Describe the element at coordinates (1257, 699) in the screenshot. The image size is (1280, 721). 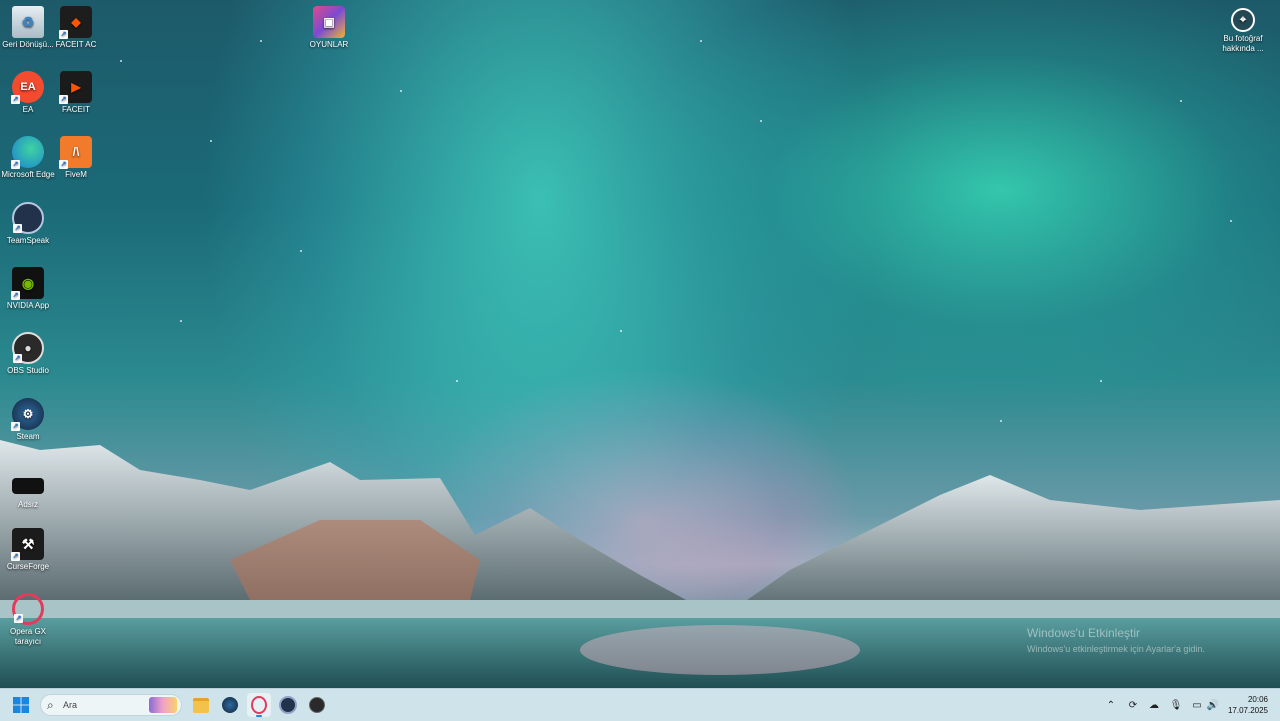
I see `clock-time: 20:06` at that location.